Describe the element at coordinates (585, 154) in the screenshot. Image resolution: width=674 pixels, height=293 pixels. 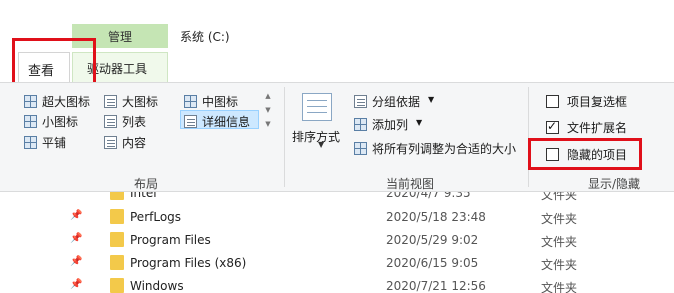
I see `highlight-hidden-items` at that location.